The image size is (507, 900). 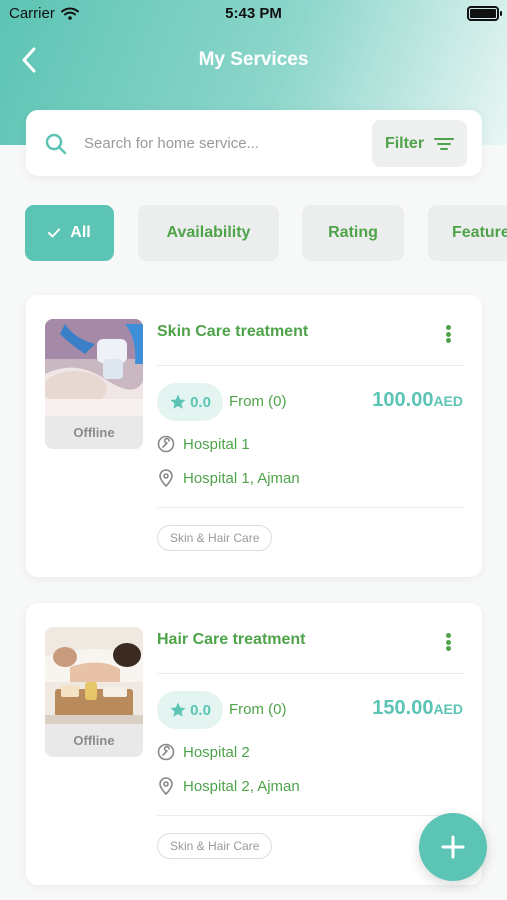 I want to click on chip-label: Availability, so click(x=208, y=232).